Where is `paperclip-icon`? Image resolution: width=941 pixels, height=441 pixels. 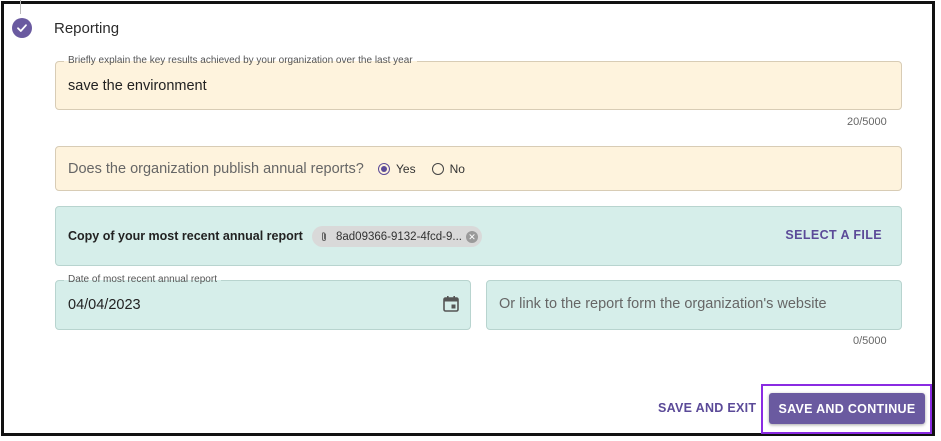 paperclip-icon is located at coordinates (324, 237).